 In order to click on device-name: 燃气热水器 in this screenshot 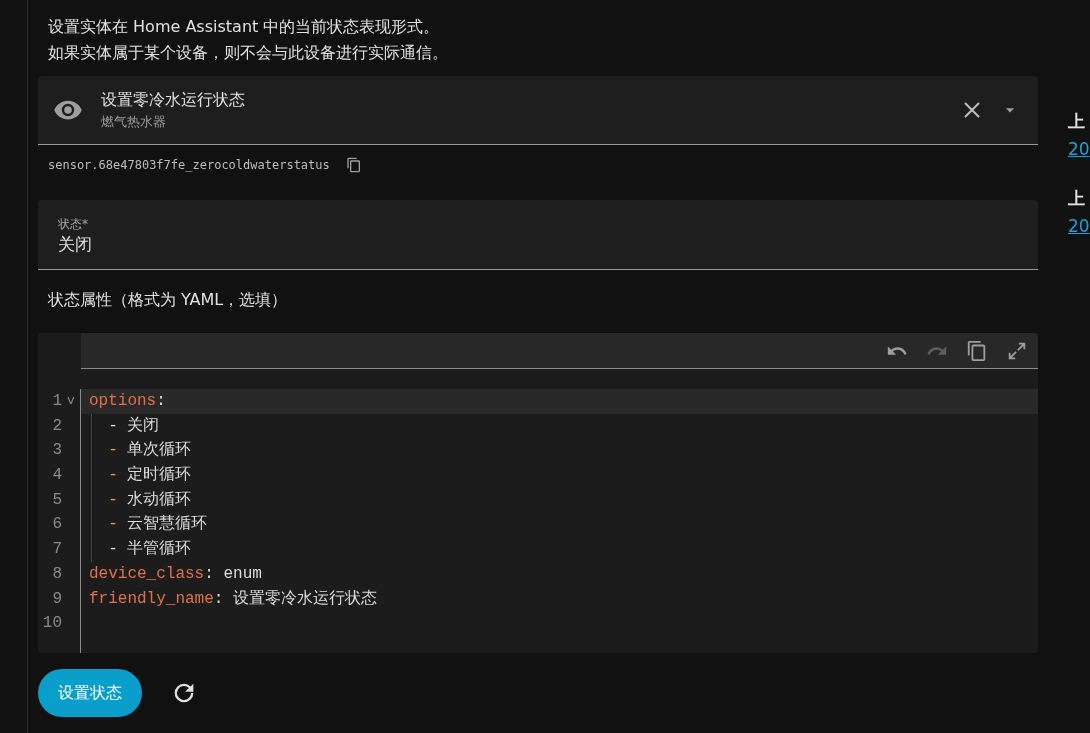, I will do `click(134, 121)`.